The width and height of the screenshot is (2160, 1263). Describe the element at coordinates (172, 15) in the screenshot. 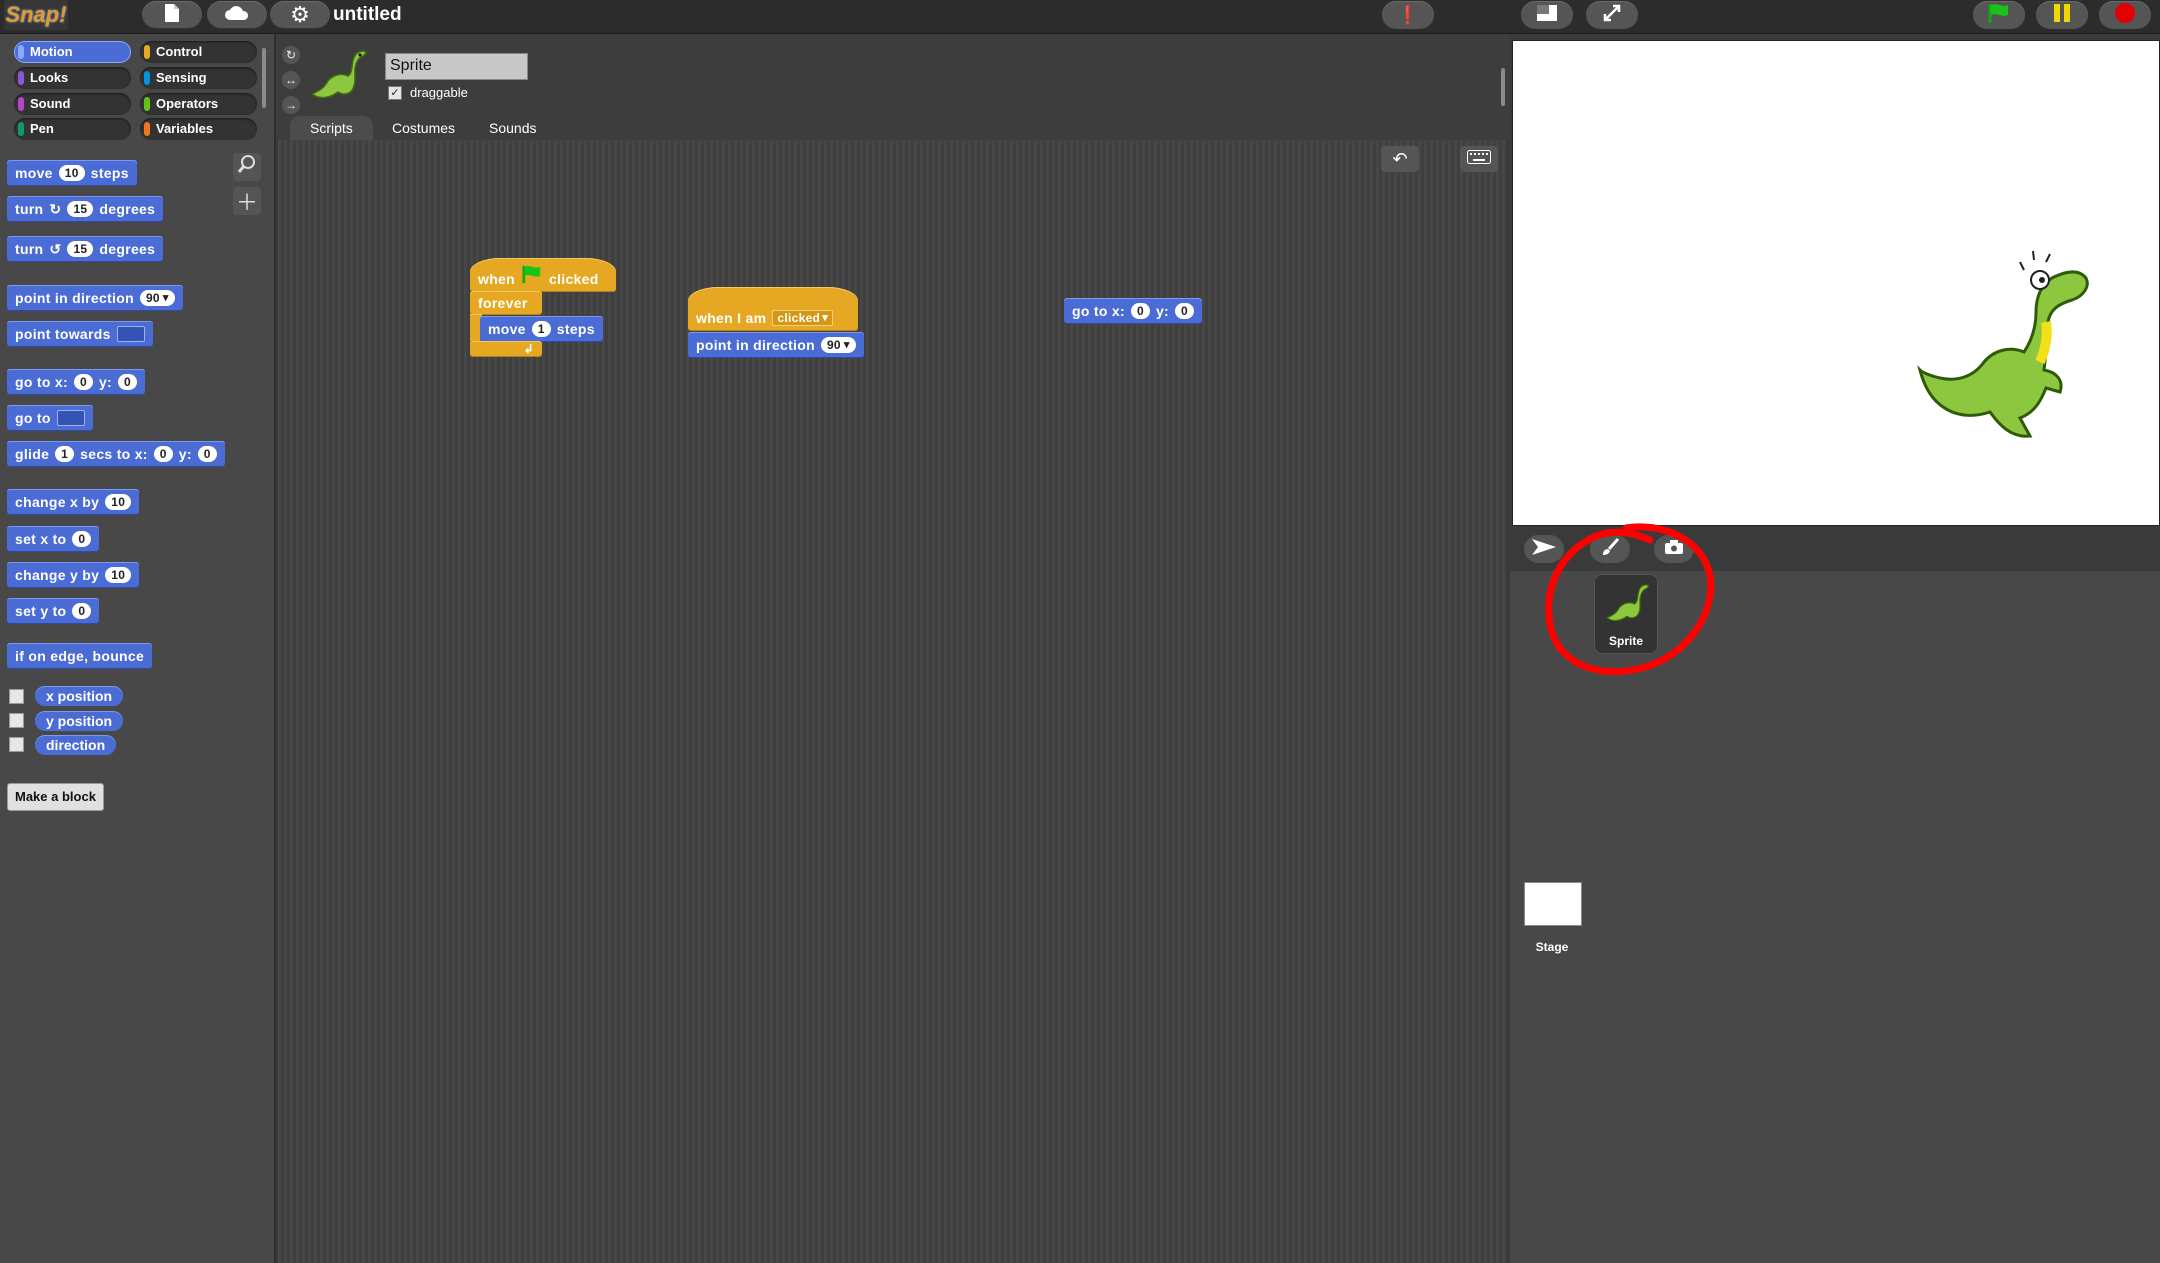

I see `project-menu-button` at that location.